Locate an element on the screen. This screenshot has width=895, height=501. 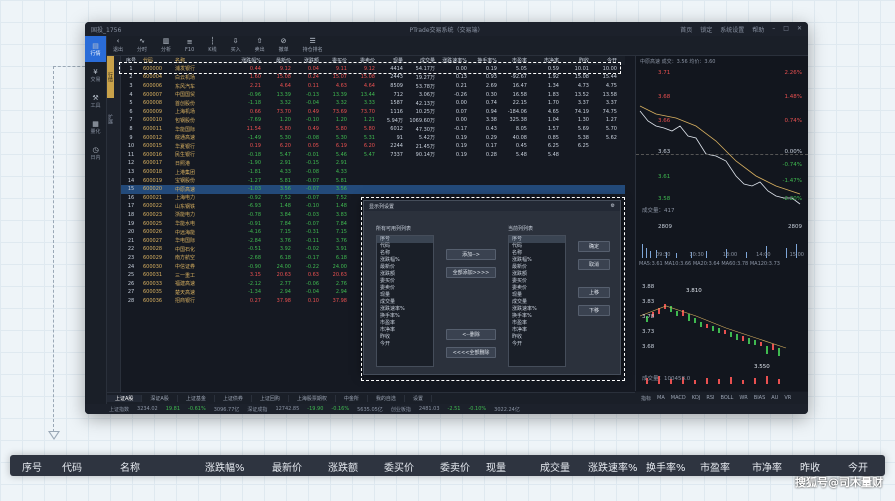
market-tab: 深证A股 is located at coordinates (160, 398).